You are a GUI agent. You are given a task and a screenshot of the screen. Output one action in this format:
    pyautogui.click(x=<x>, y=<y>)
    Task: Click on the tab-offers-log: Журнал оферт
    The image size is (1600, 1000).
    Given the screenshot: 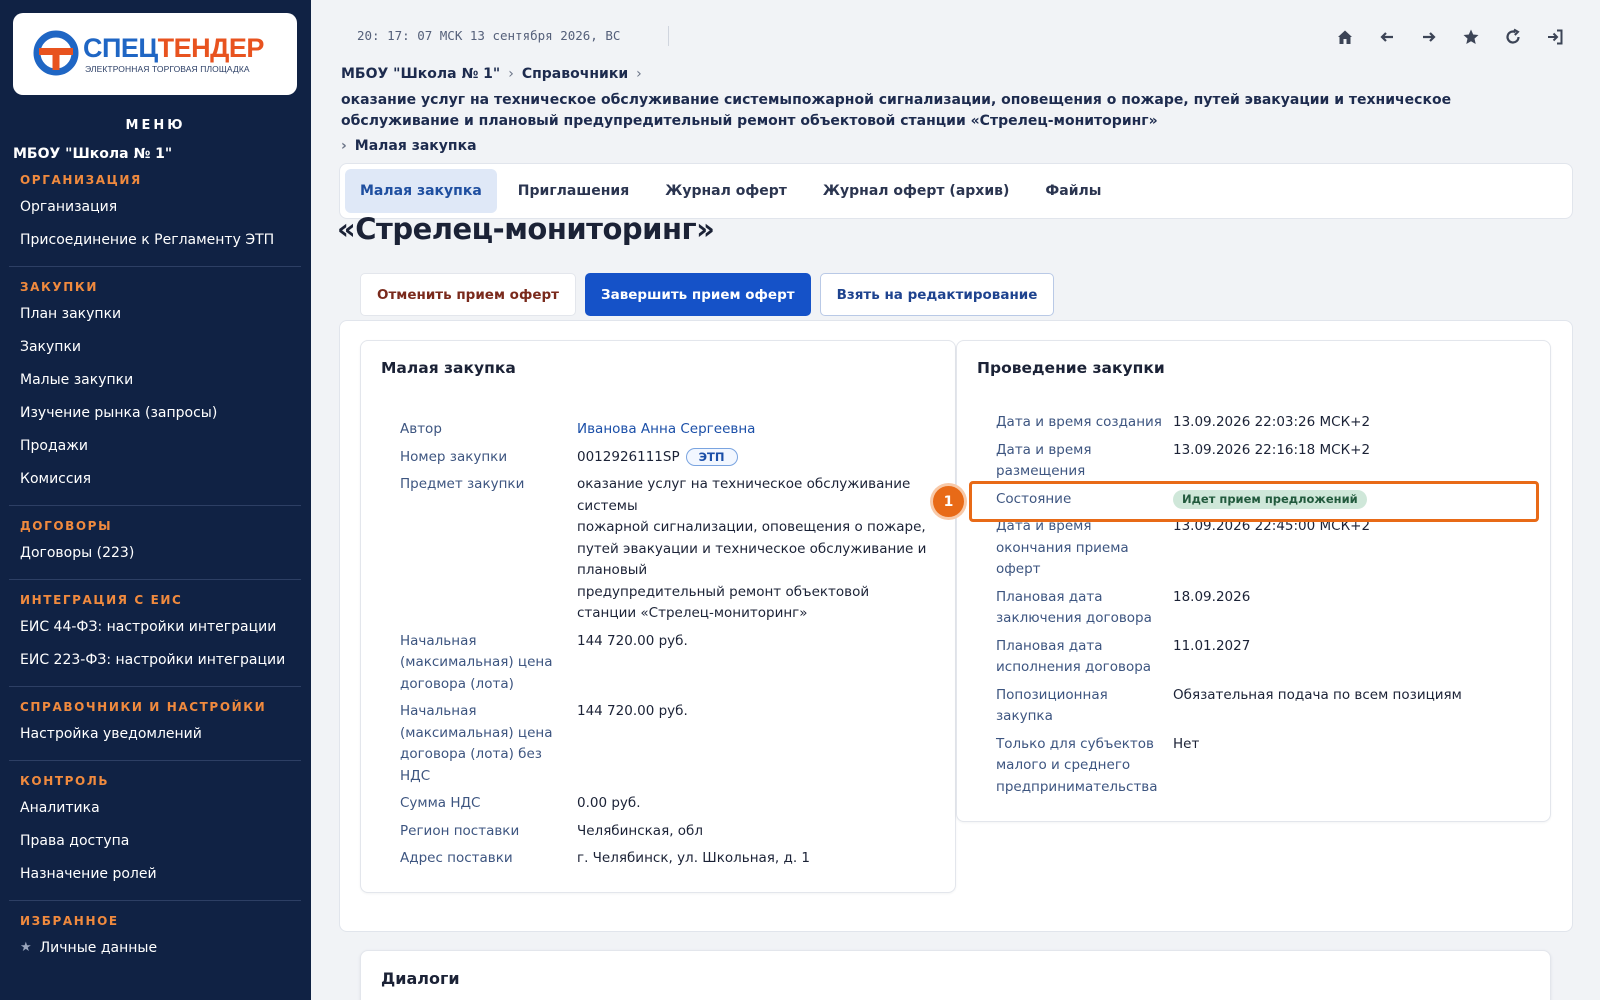 What is the action you would take?
    pyautogui.click(x=726, y=191)
    